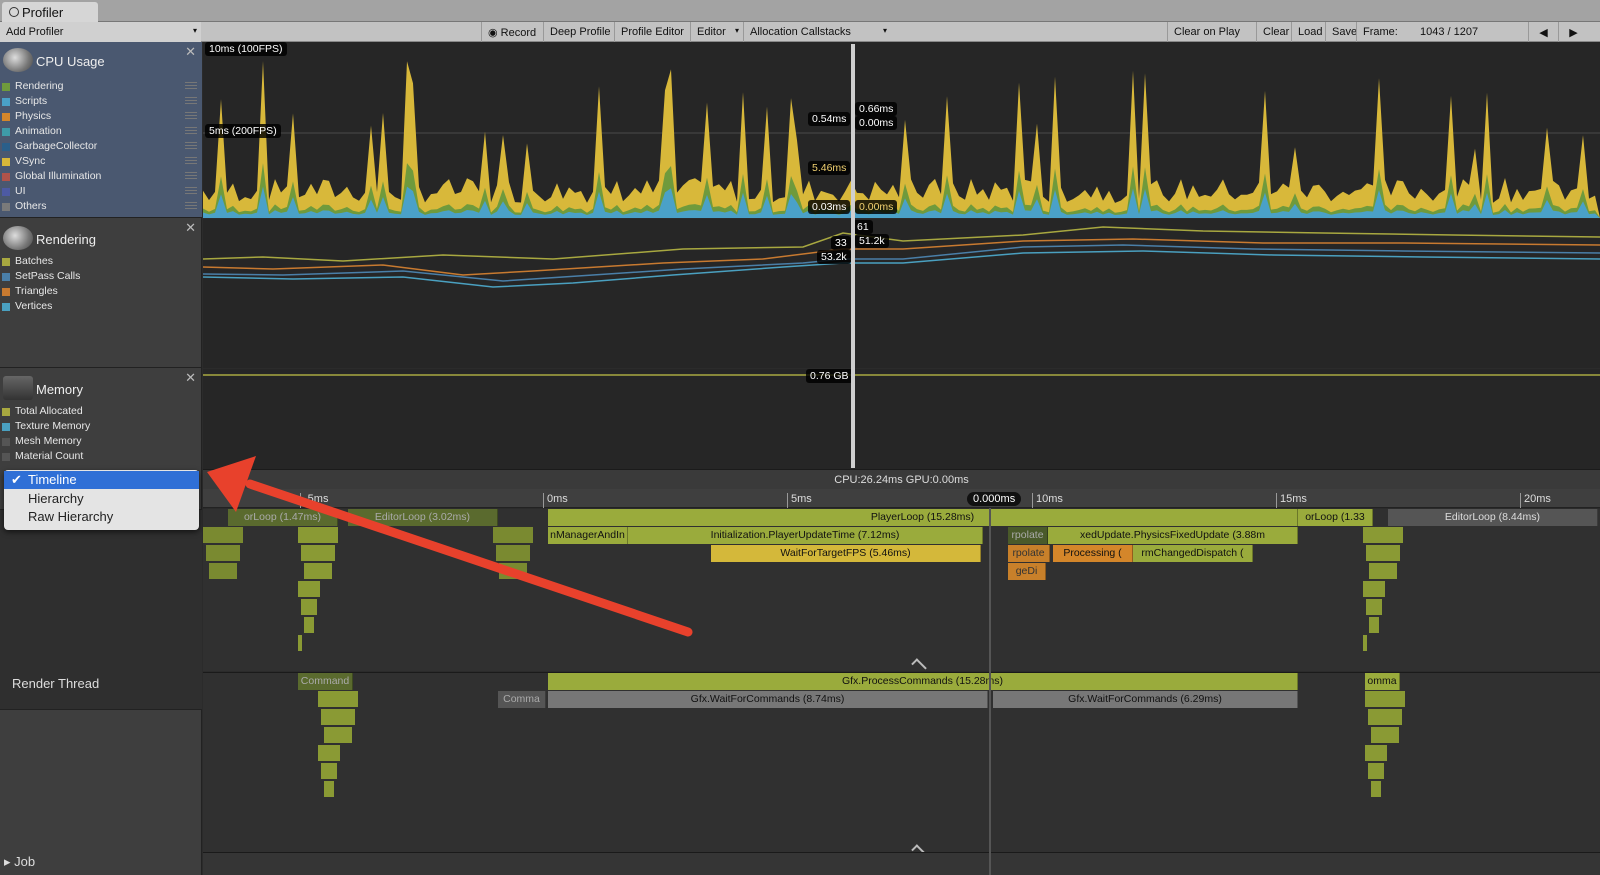 Image resolution: width=1600 pixels, height=875 pixels. What do you see at coordinates (101, 517) in the screenshot?
I see `menu-item-raw-hierarchy: Raw Hierarchy` at bounding box center [101, 517].